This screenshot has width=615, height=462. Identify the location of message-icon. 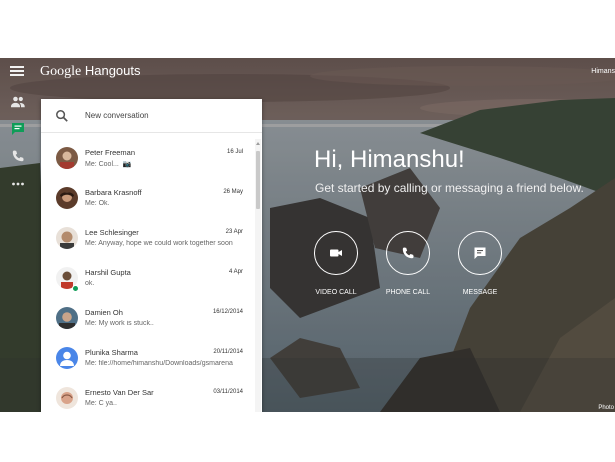
(480, 253).